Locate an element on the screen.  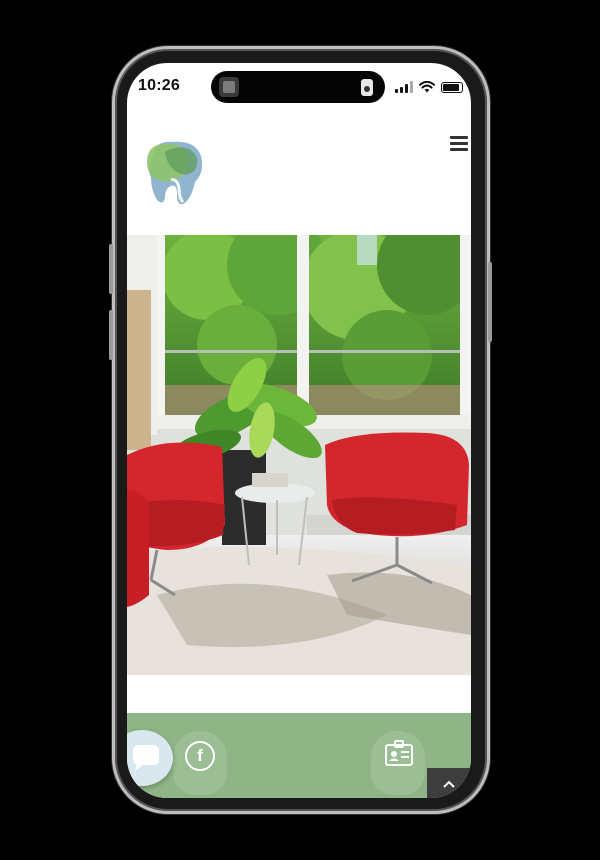
id-card-icon is located at coordinates (399, 755).